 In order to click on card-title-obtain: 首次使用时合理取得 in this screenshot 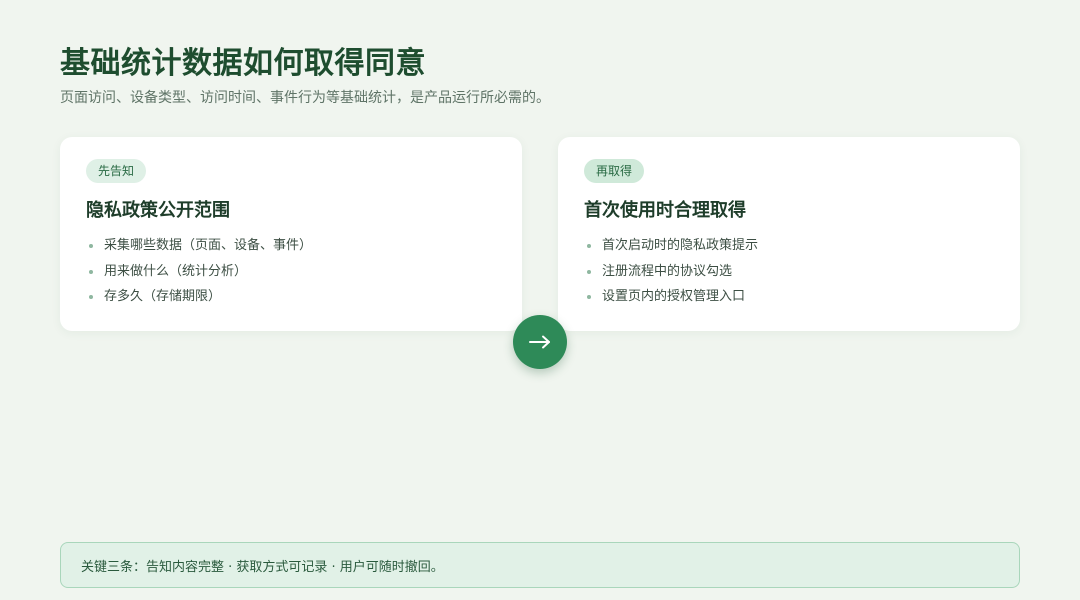, I will do `click(665, 210)`.